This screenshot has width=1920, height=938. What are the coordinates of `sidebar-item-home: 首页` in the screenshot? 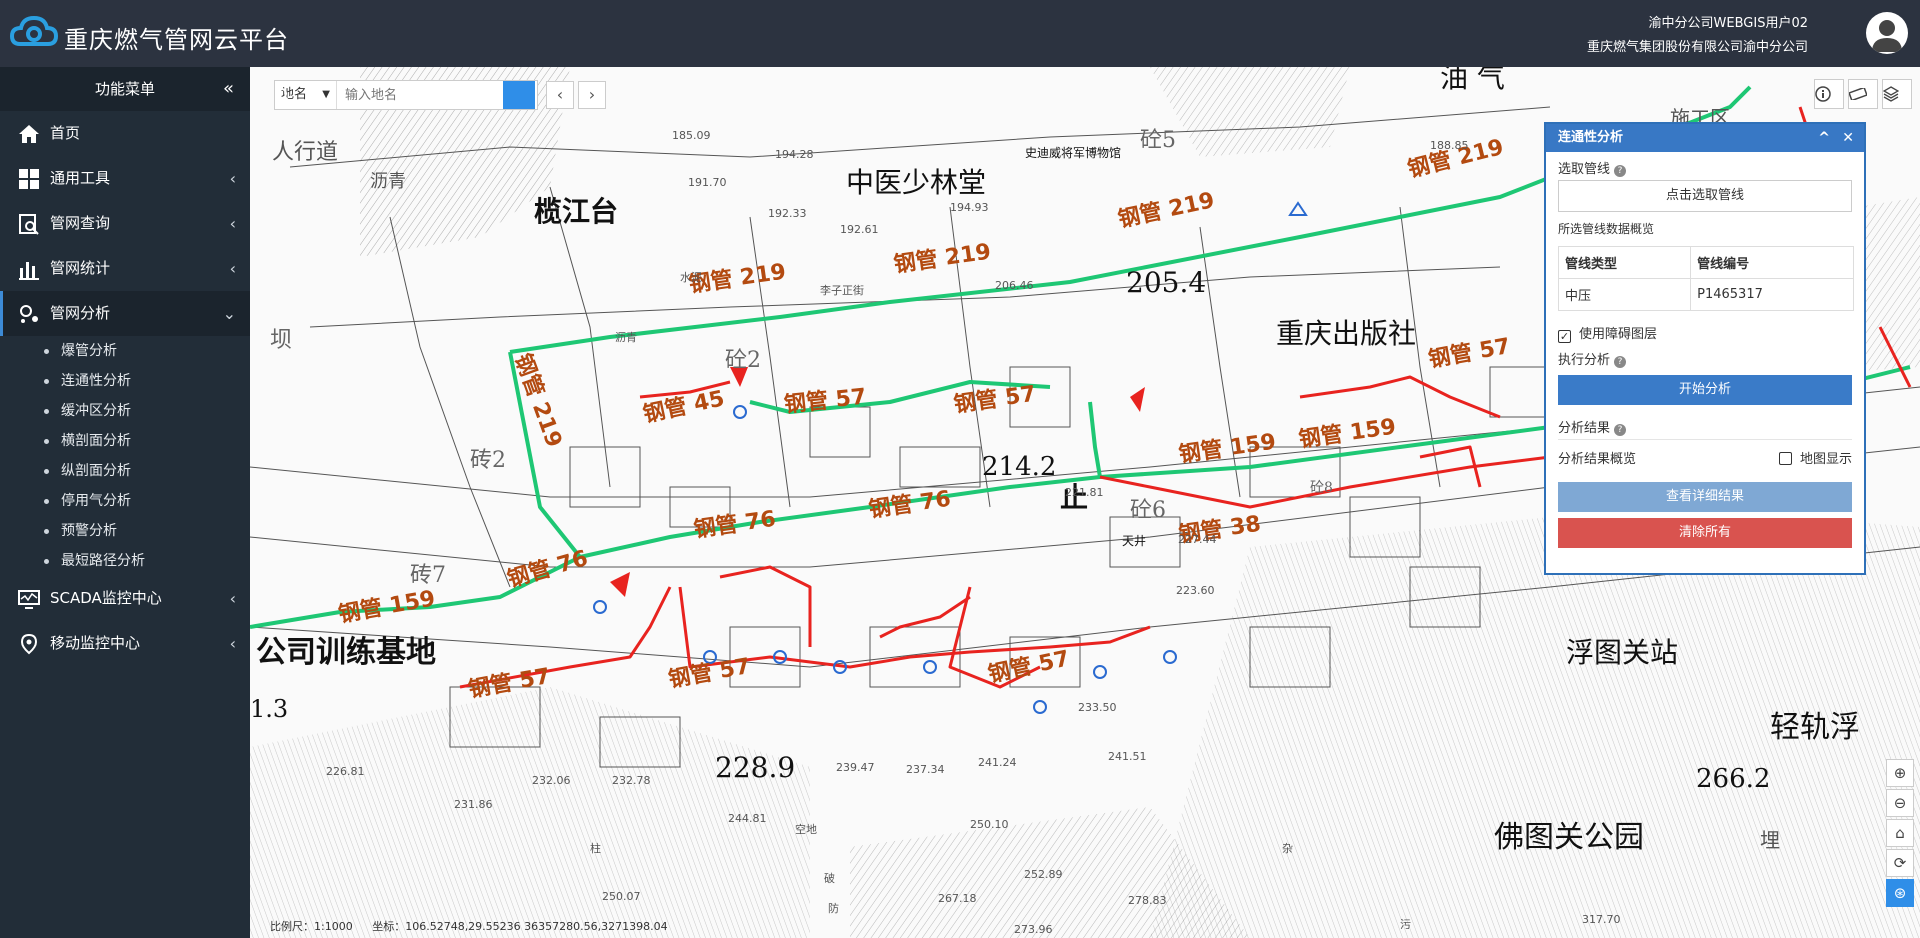 It's located at (125, 133).